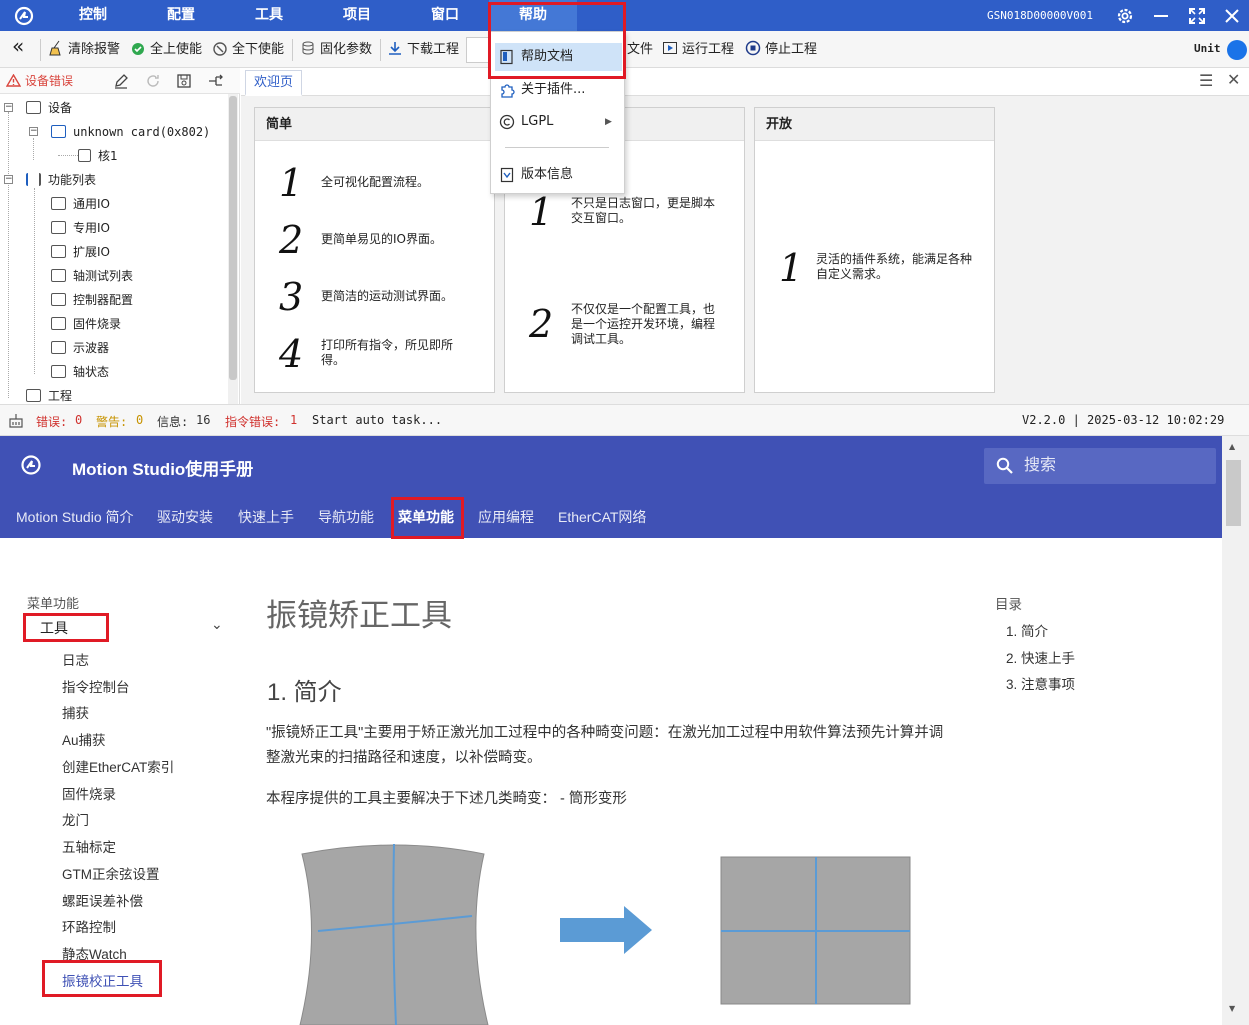 The image size is (1249, 1025). Describe the element at coordinates (75, 819) in the screenshot. I see `side-item: 龙门` at that location.